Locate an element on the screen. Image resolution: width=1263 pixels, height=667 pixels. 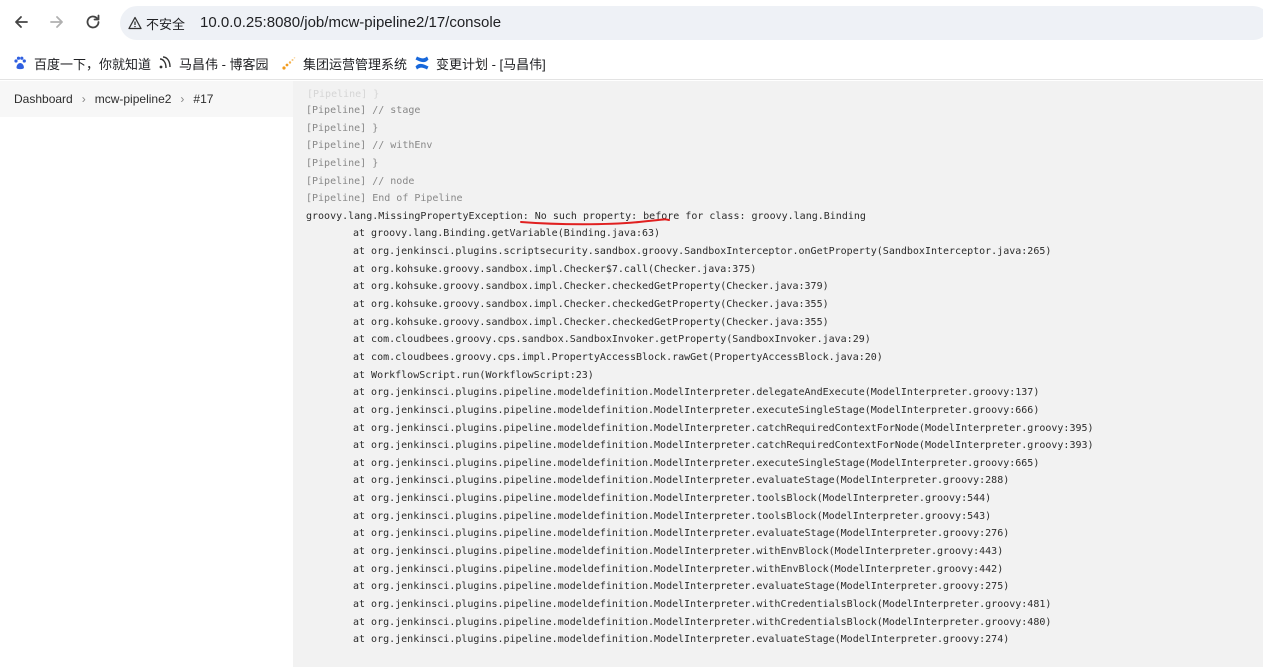
arrow-left-icon is located at coordinates (21, 22).